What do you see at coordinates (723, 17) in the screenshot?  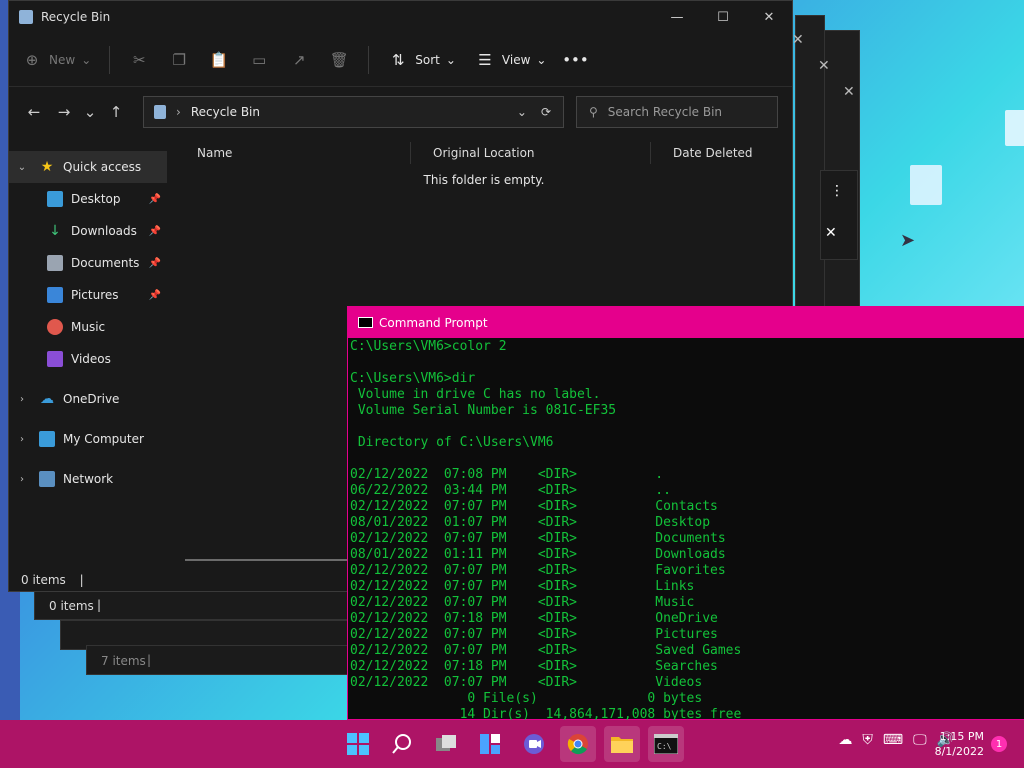 I see `maximize-button: ☐` at bounding box center [723, 17].